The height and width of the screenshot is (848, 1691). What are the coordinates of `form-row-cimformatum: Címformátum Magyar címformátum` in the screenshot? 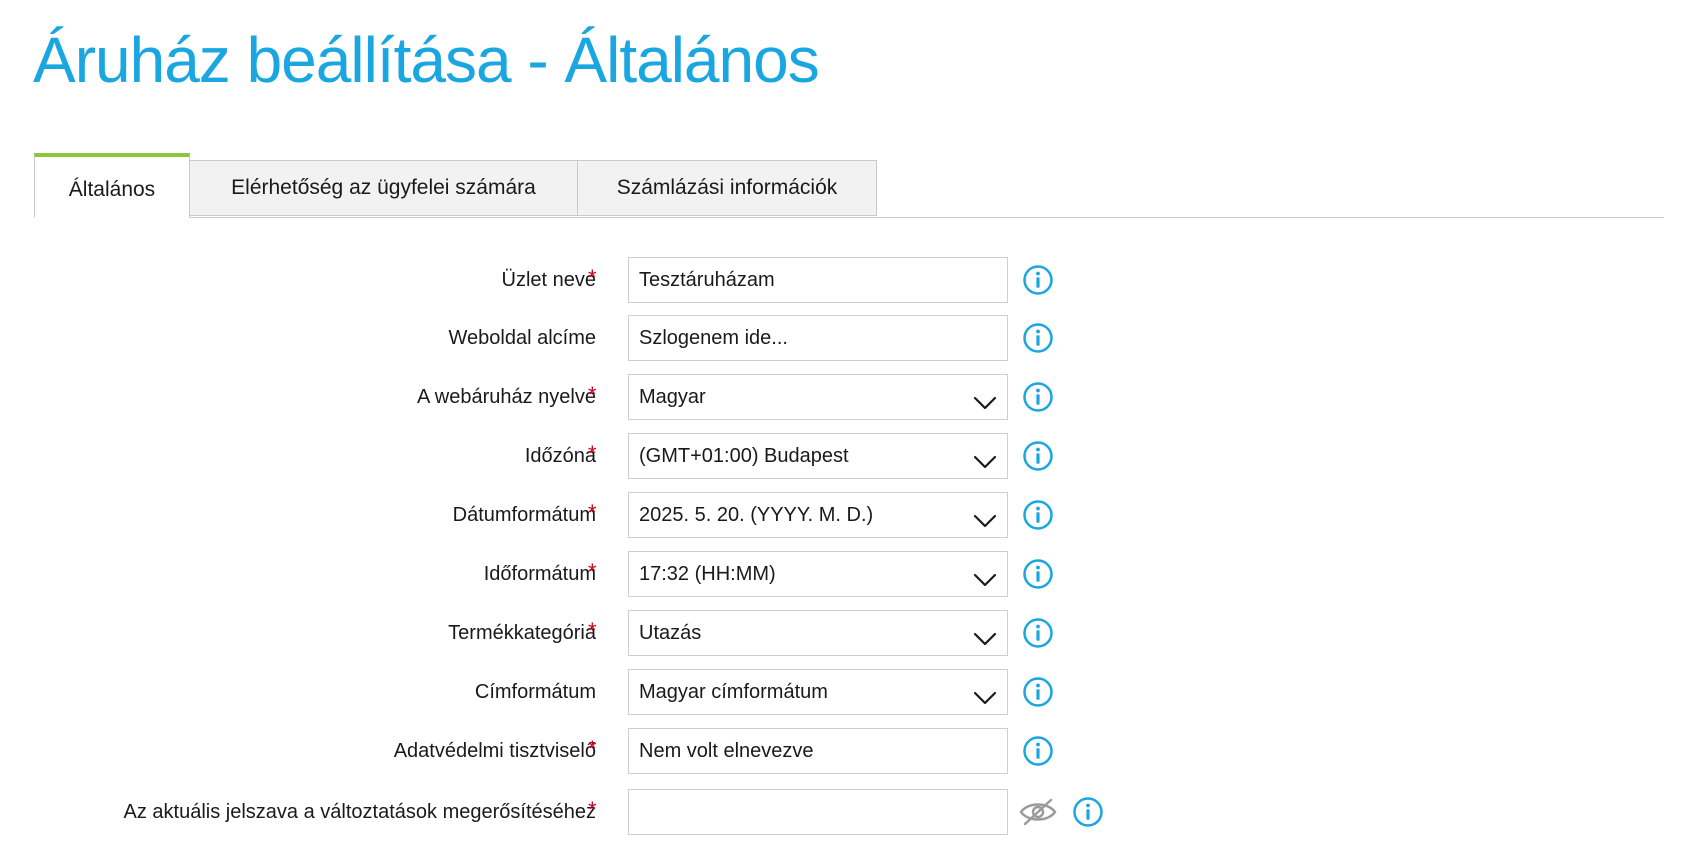 It's located at (845, 692).